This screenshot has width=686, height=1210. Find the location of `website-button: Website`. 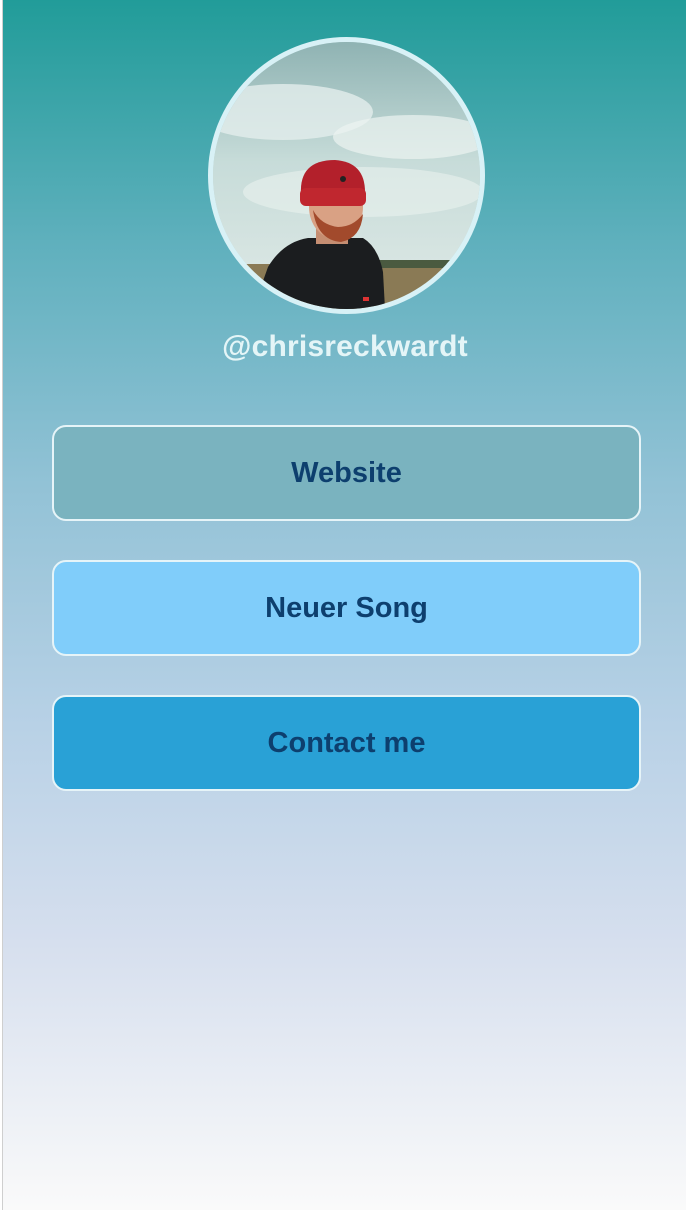

website-button: Website is located at coordinates (346, 473).